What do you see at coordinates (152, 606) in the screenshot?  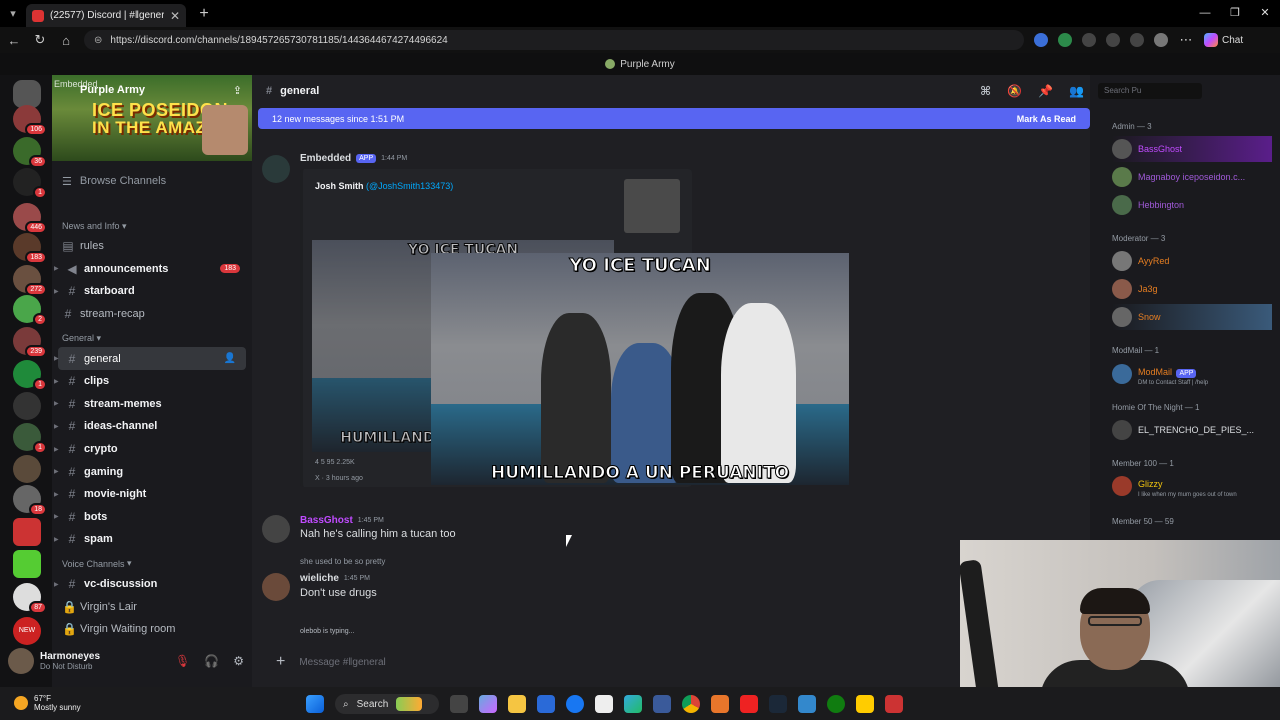 I see `voice-channel-virgins-lair: 🔒 Virgin's Lair` at bounding box center [152, 606].